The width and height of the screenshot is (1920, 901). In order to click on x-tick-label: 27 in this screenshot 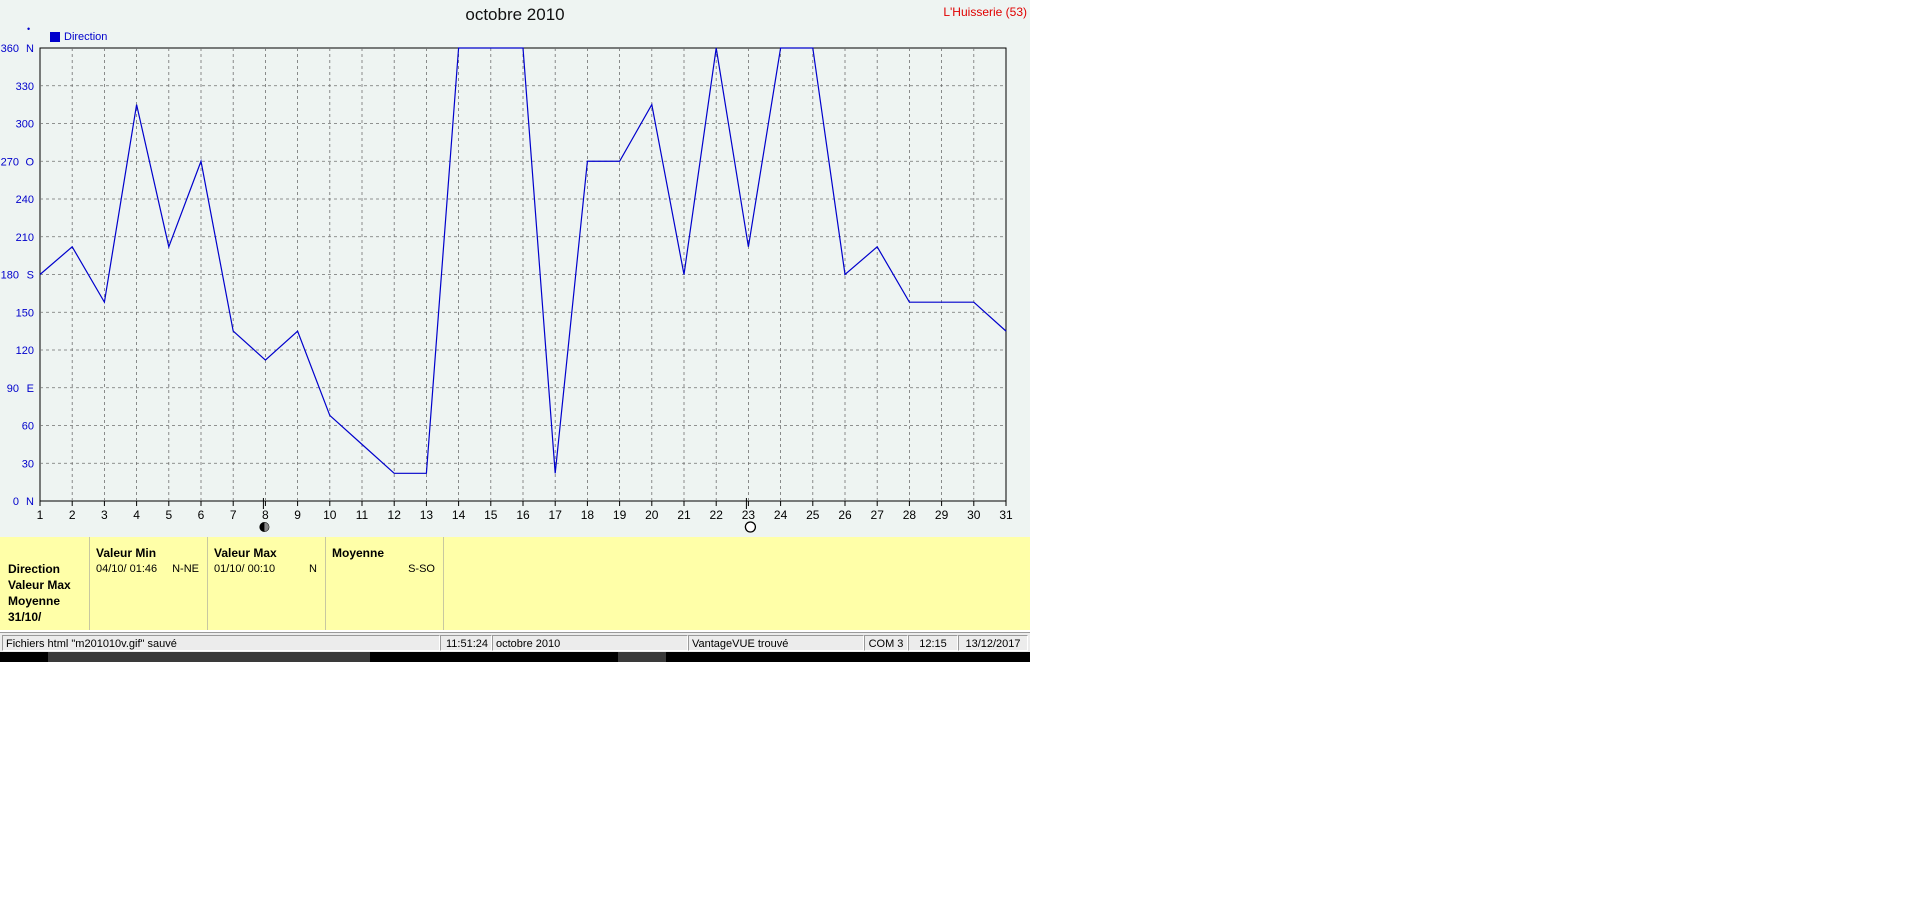, I will do `click(878, 515)`.